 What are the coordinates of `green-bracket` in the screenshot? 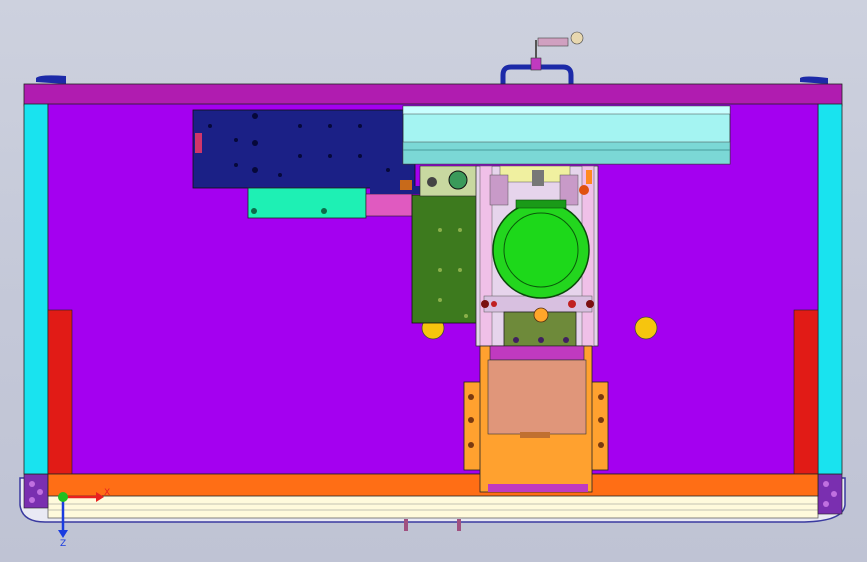 It's located at (445, 244).